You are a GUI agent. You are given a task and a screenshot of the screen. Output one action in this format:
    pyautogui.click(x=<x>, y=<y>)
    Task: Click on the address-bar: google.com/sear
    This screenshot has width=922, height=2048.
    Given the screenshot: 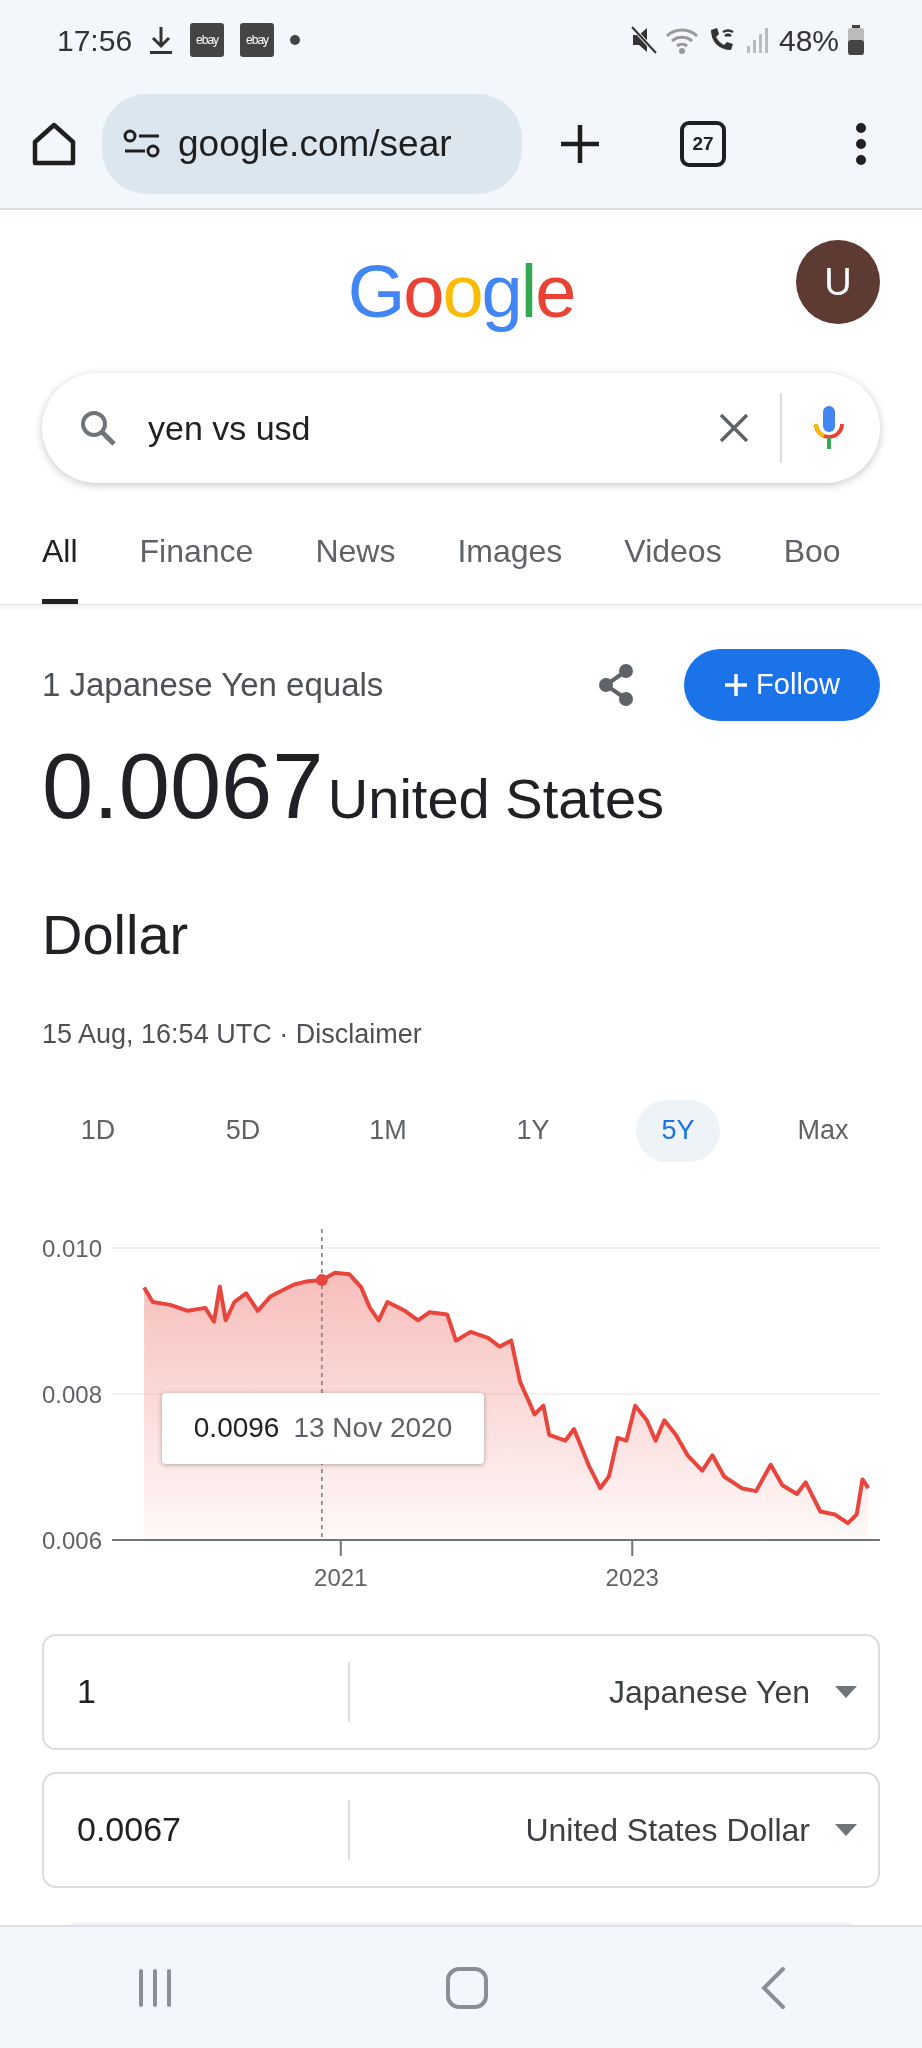 What is the action you would take?
    pyautogui.click(x=312, y=144)
    